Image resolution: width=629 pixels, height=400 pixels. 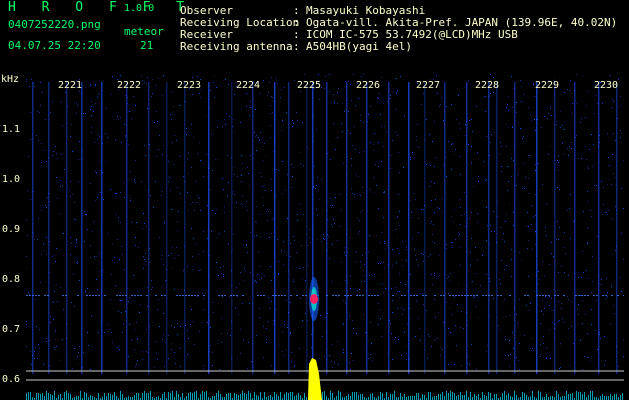 I want to click on signal-streak, so click(x=149, y=228).